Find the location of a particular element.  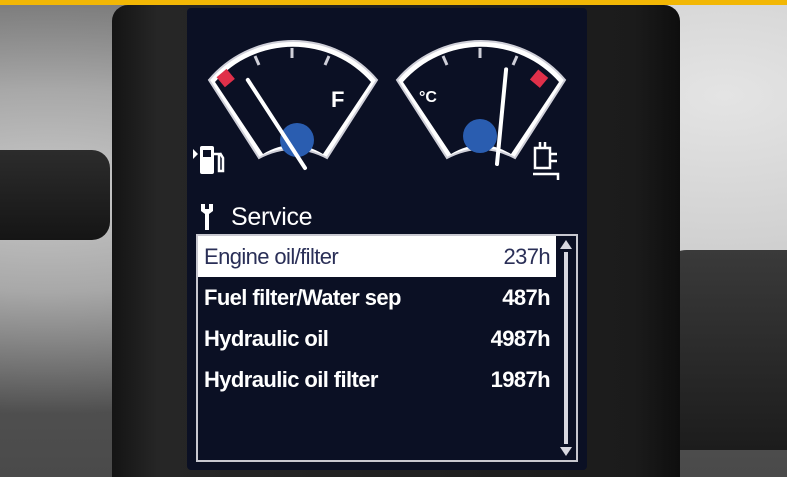

service-item-name: Hydraulic oil filter is located at coordinates (291, 379).